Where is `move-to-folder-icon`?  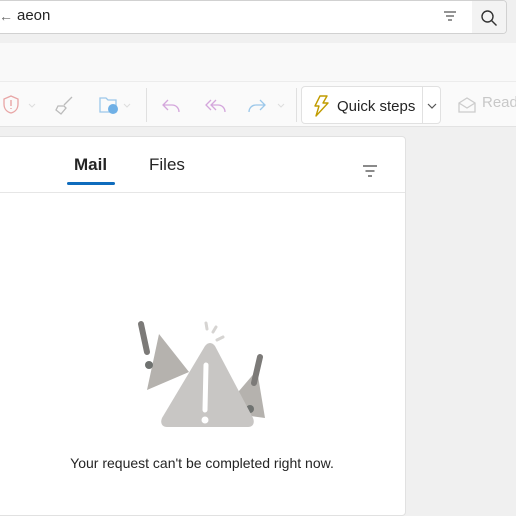 move-to-folder-icon is located at coordinates (119, 105).